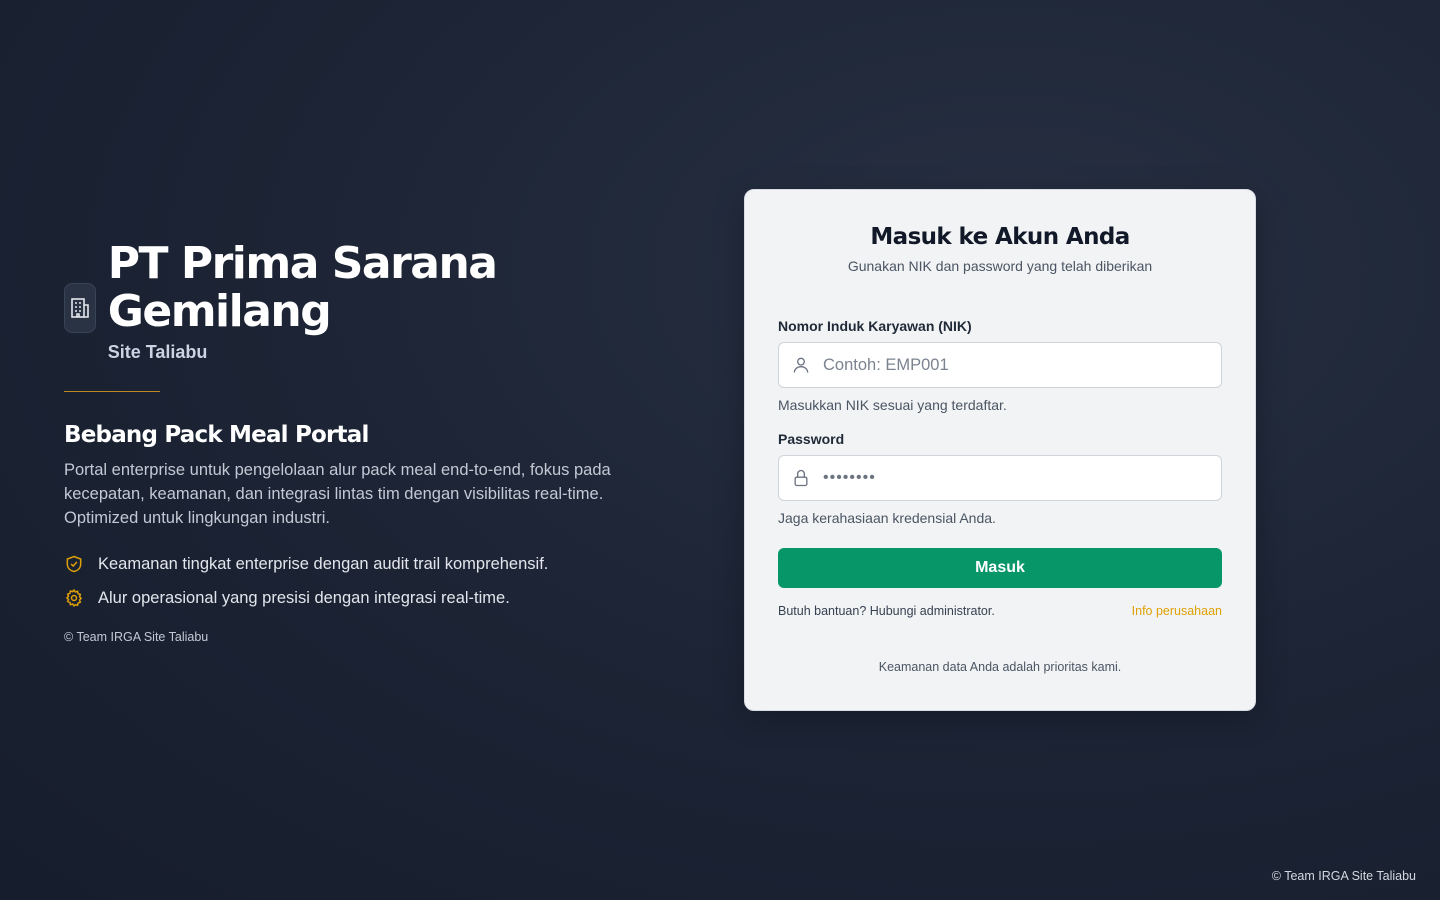 The width and height of the screenshot is (1440, 900). Describe the element at coordinates (1000, 568) in the screenshot. I see `login-button: Masuk` at that location.